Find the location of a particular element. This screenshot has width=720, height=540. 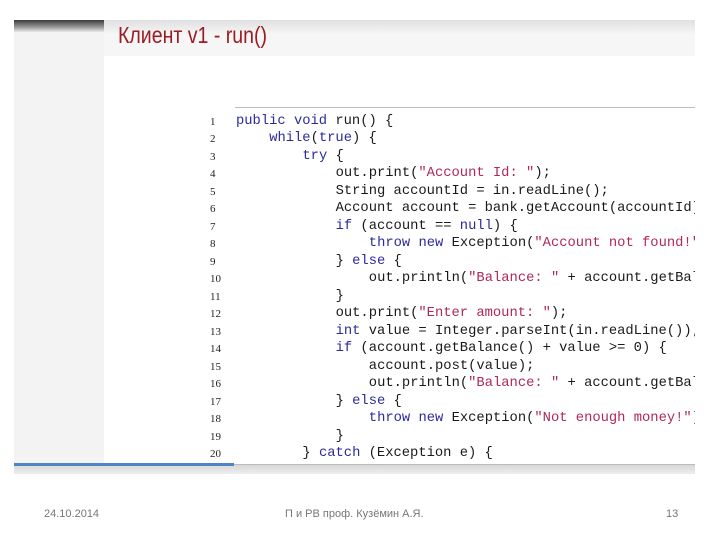

code-line: out.print("Account Id: "); is located at coordinates (443, 173).